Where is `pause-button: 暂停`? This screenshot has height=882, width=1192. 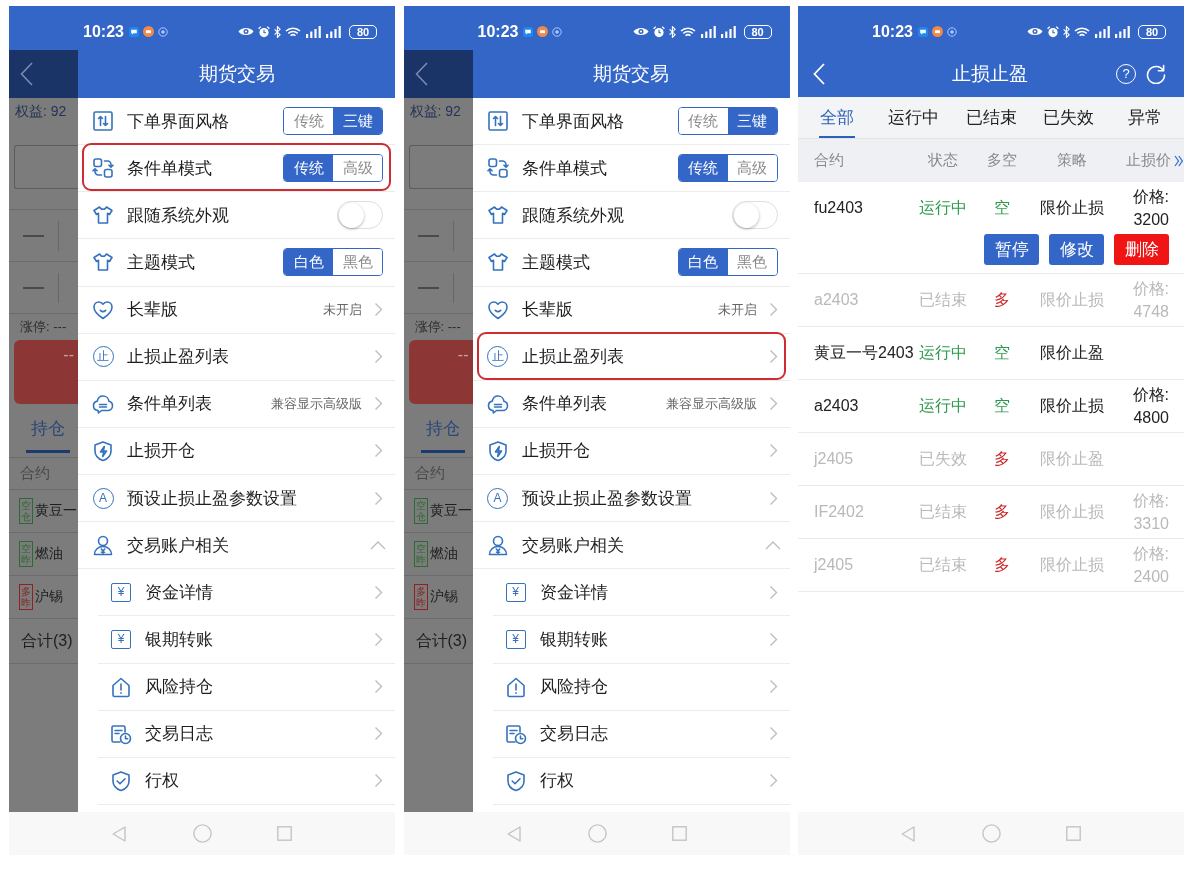
pause-button: 暂停 is located at coordinates (1011, 249).